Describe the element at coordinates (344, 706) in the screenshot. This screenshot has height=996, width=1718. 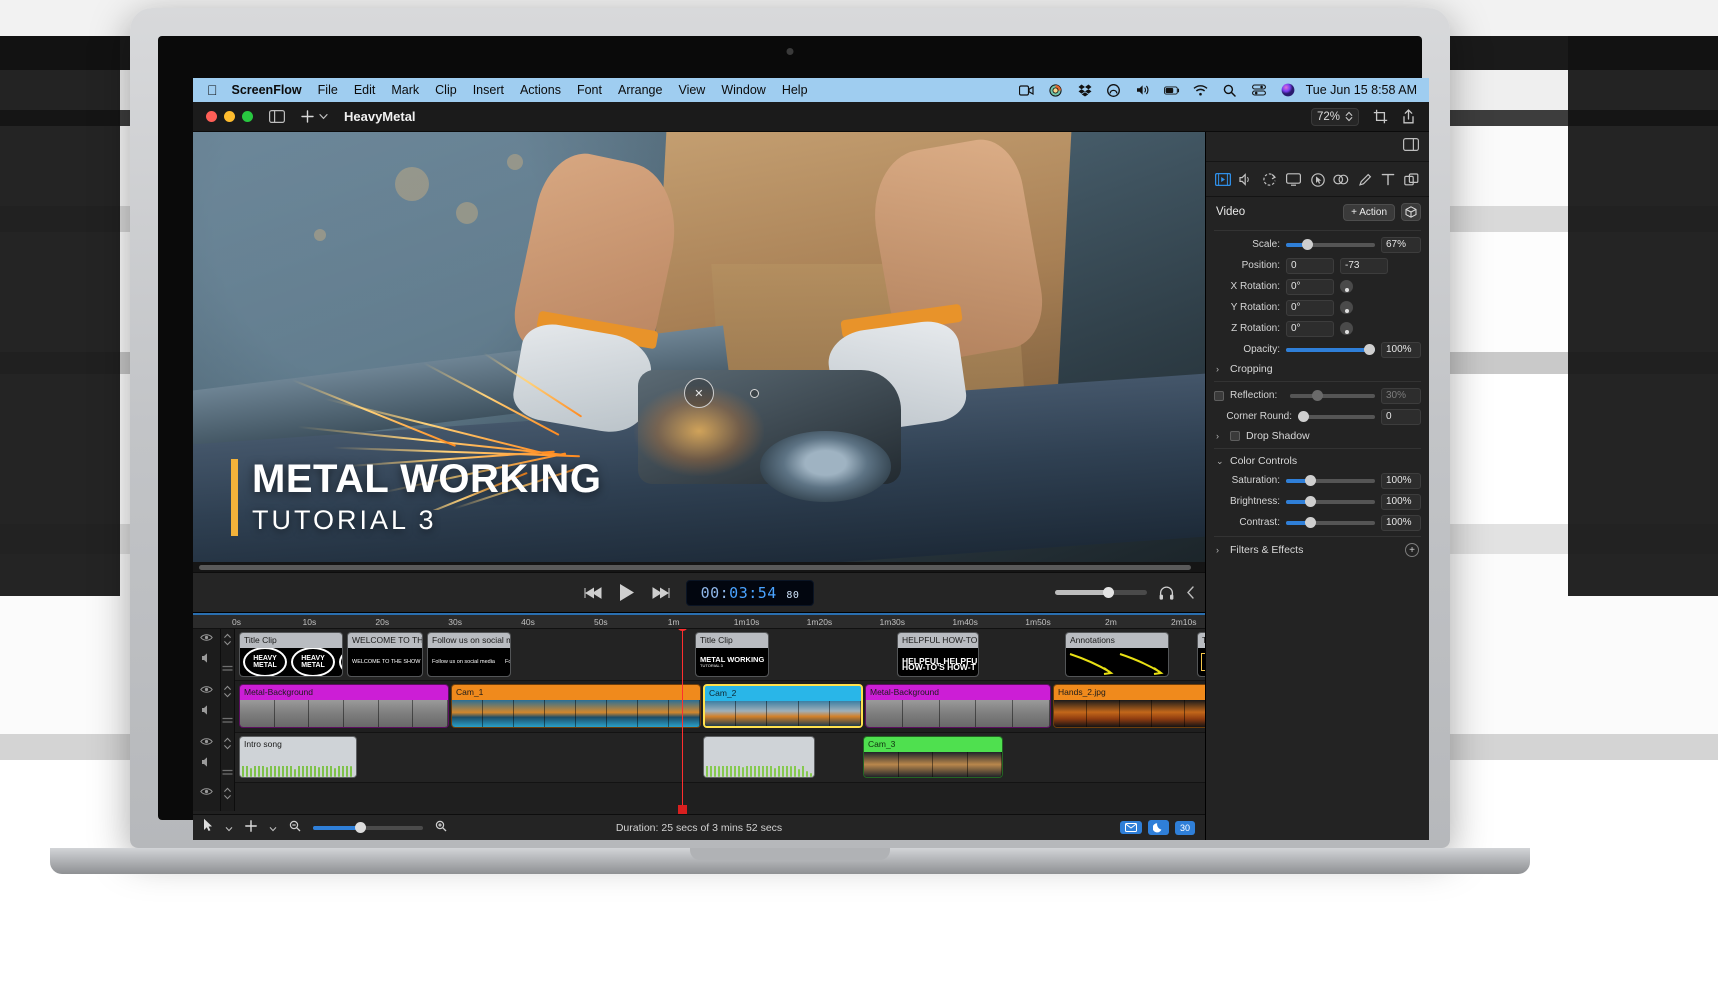
I see `clip-metal-background-1: Metal-Background` at that location.